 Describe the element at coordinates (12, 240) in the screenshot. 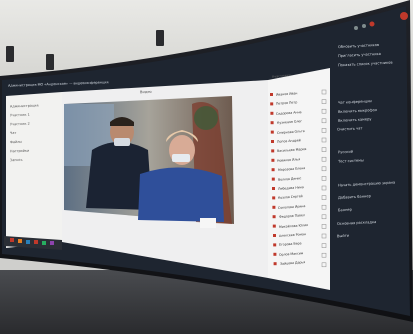

I see `taskbar-icon-browser` at that location.